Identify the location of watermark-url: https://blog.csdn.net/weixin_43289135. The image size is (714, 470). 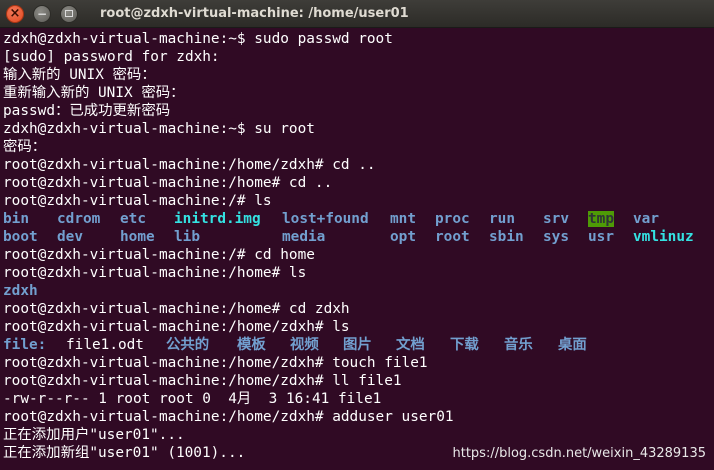
(579, 453).